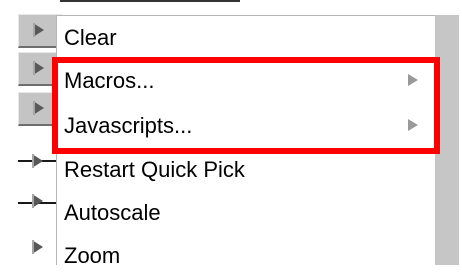  I want to click on menu-item-label: Clear, so click(90, 37).